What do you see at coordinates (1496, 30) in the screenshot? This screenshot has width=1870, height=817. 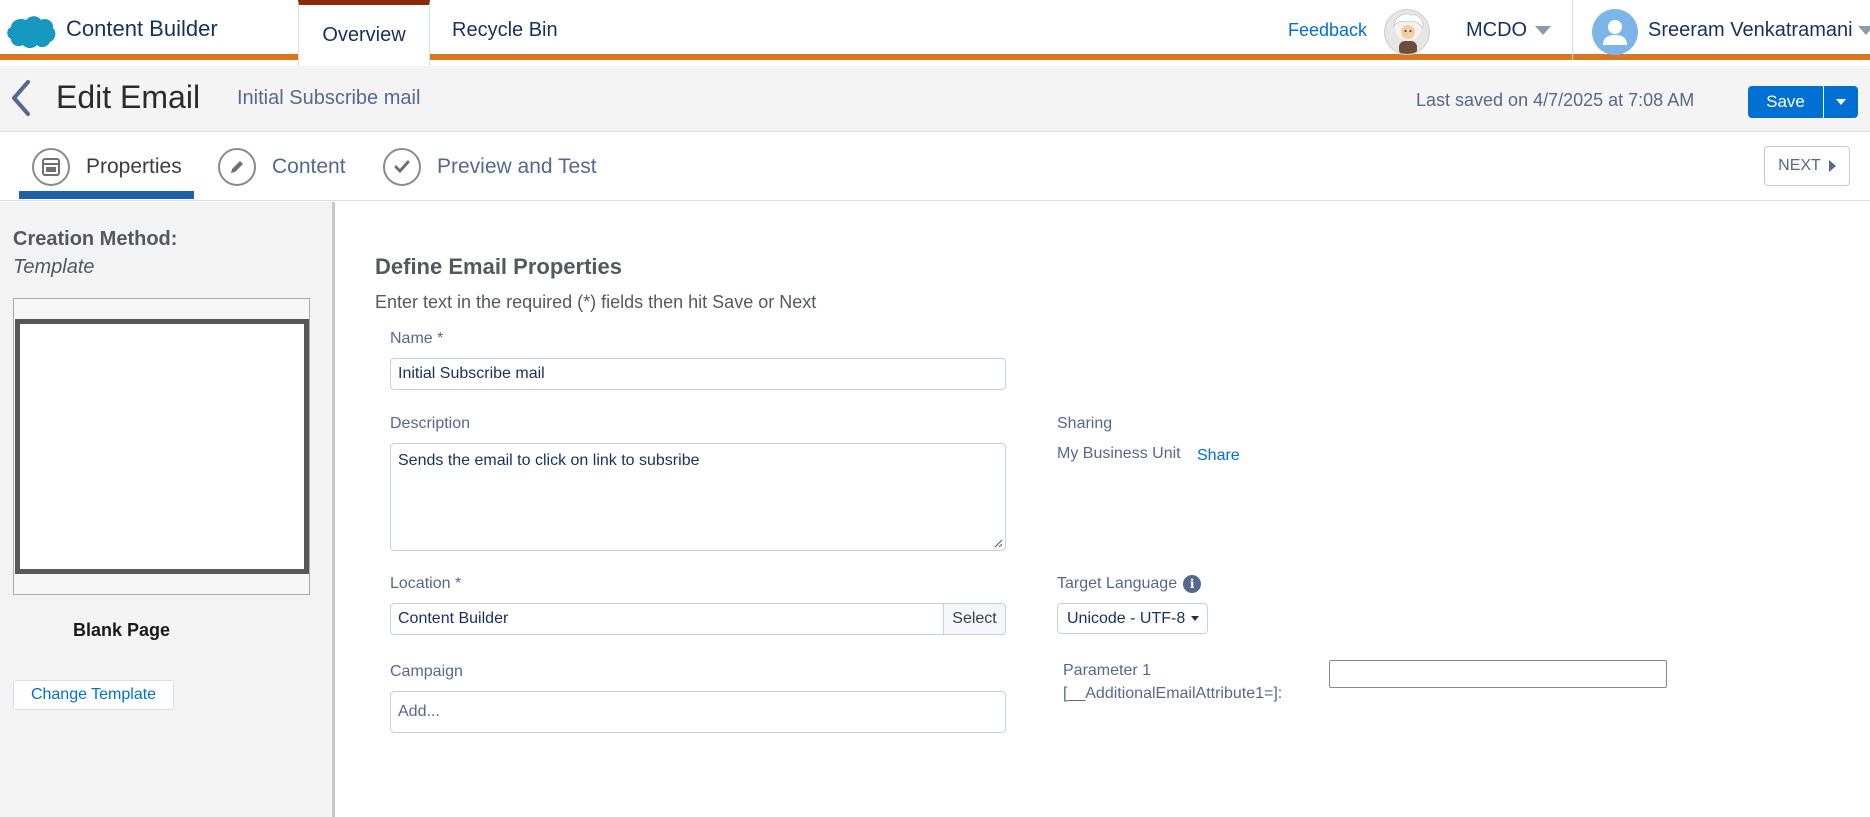 I see `business-unit-selector: MCDO` at bounding box center [1496, 30].